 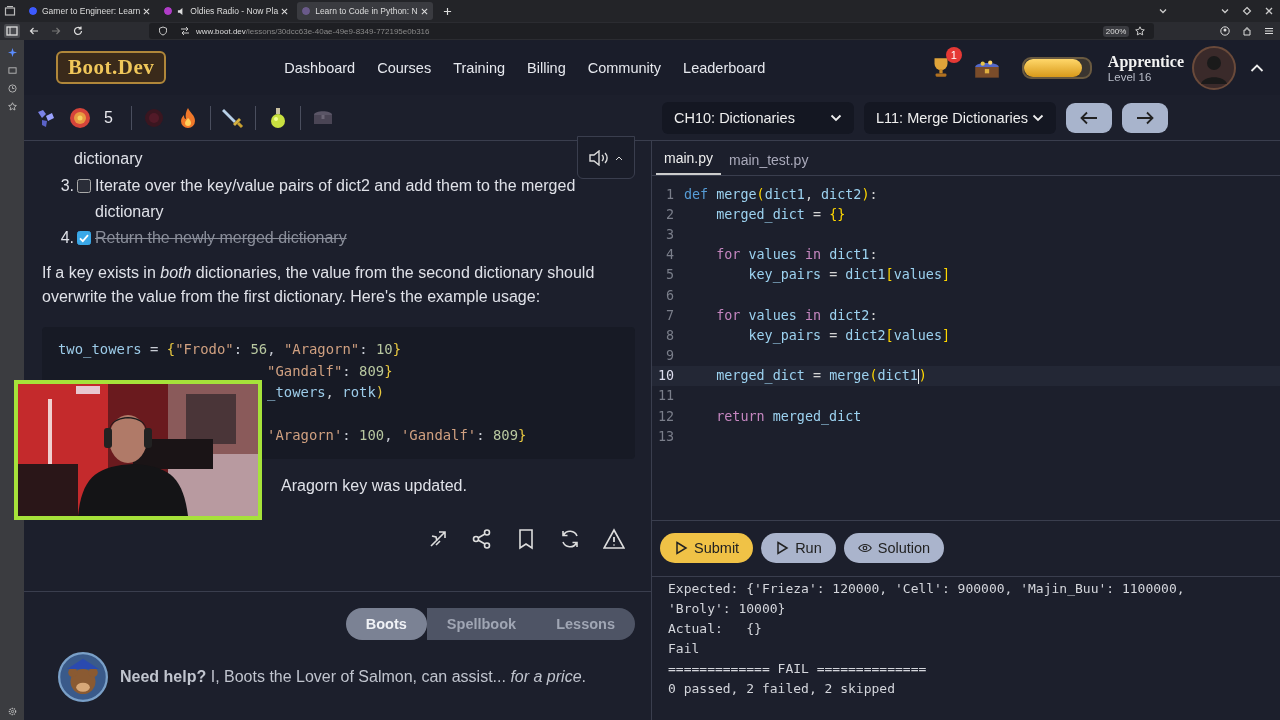 I want to click on help-text: Need help? I, Boots the Lover of Salmon, can assist... for a price., so click(x=353, y=677).